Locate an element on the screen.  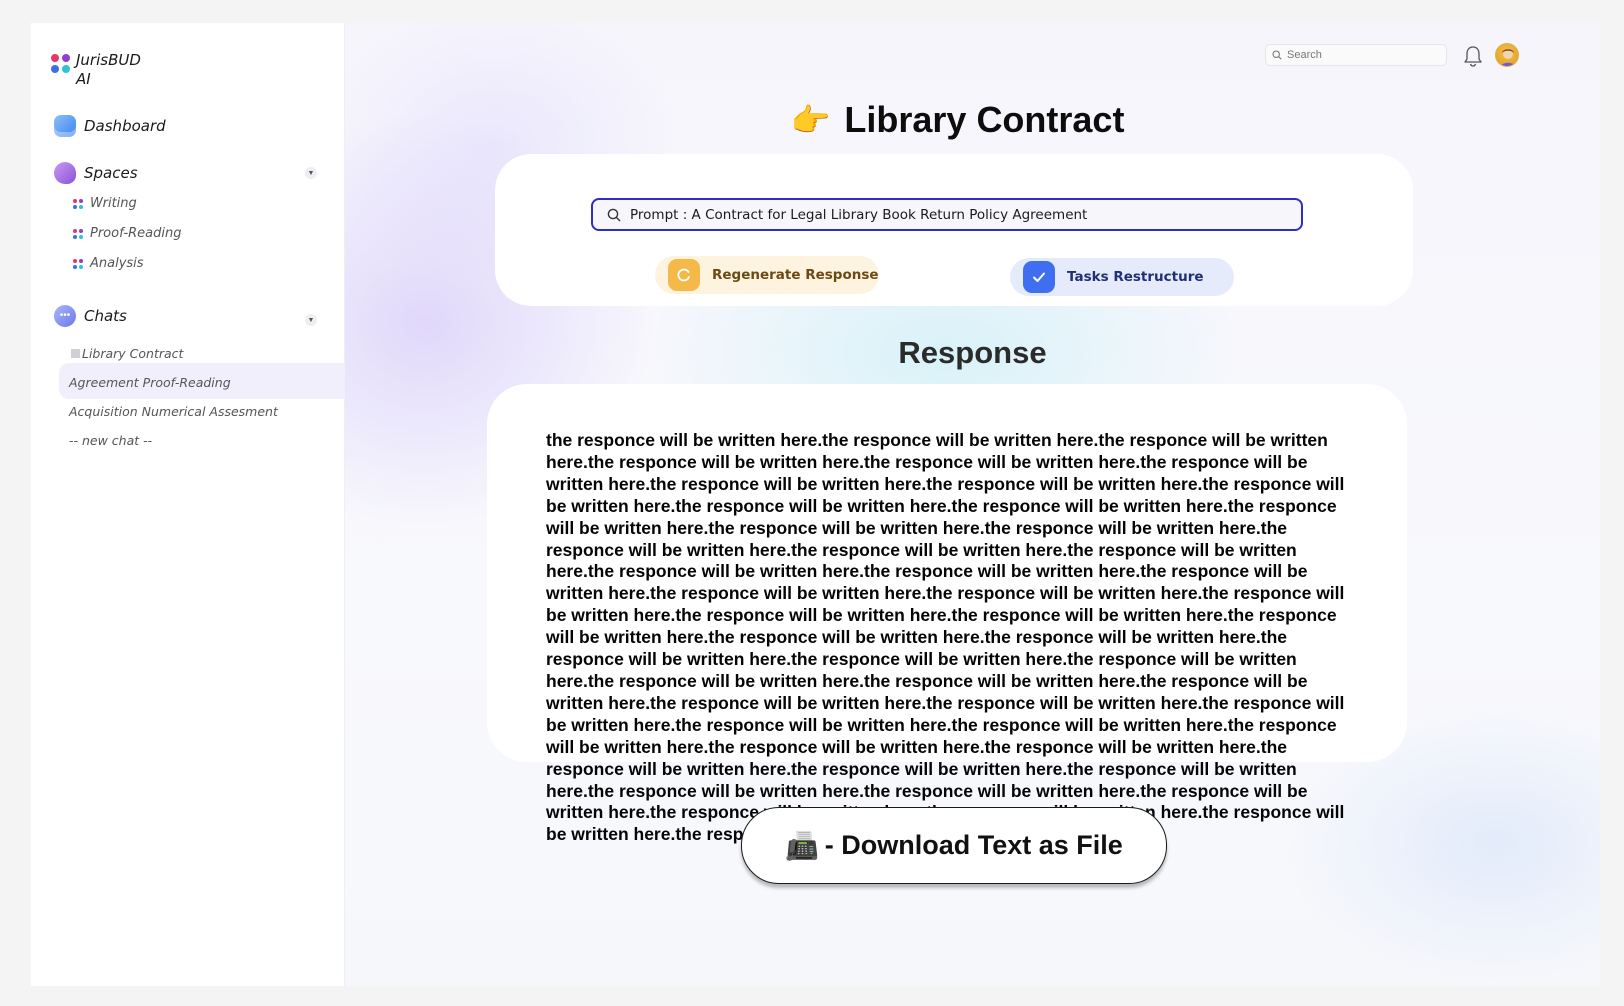
chat-item-label: Agreement Proof-Reading is located at coordinates (150, 382).